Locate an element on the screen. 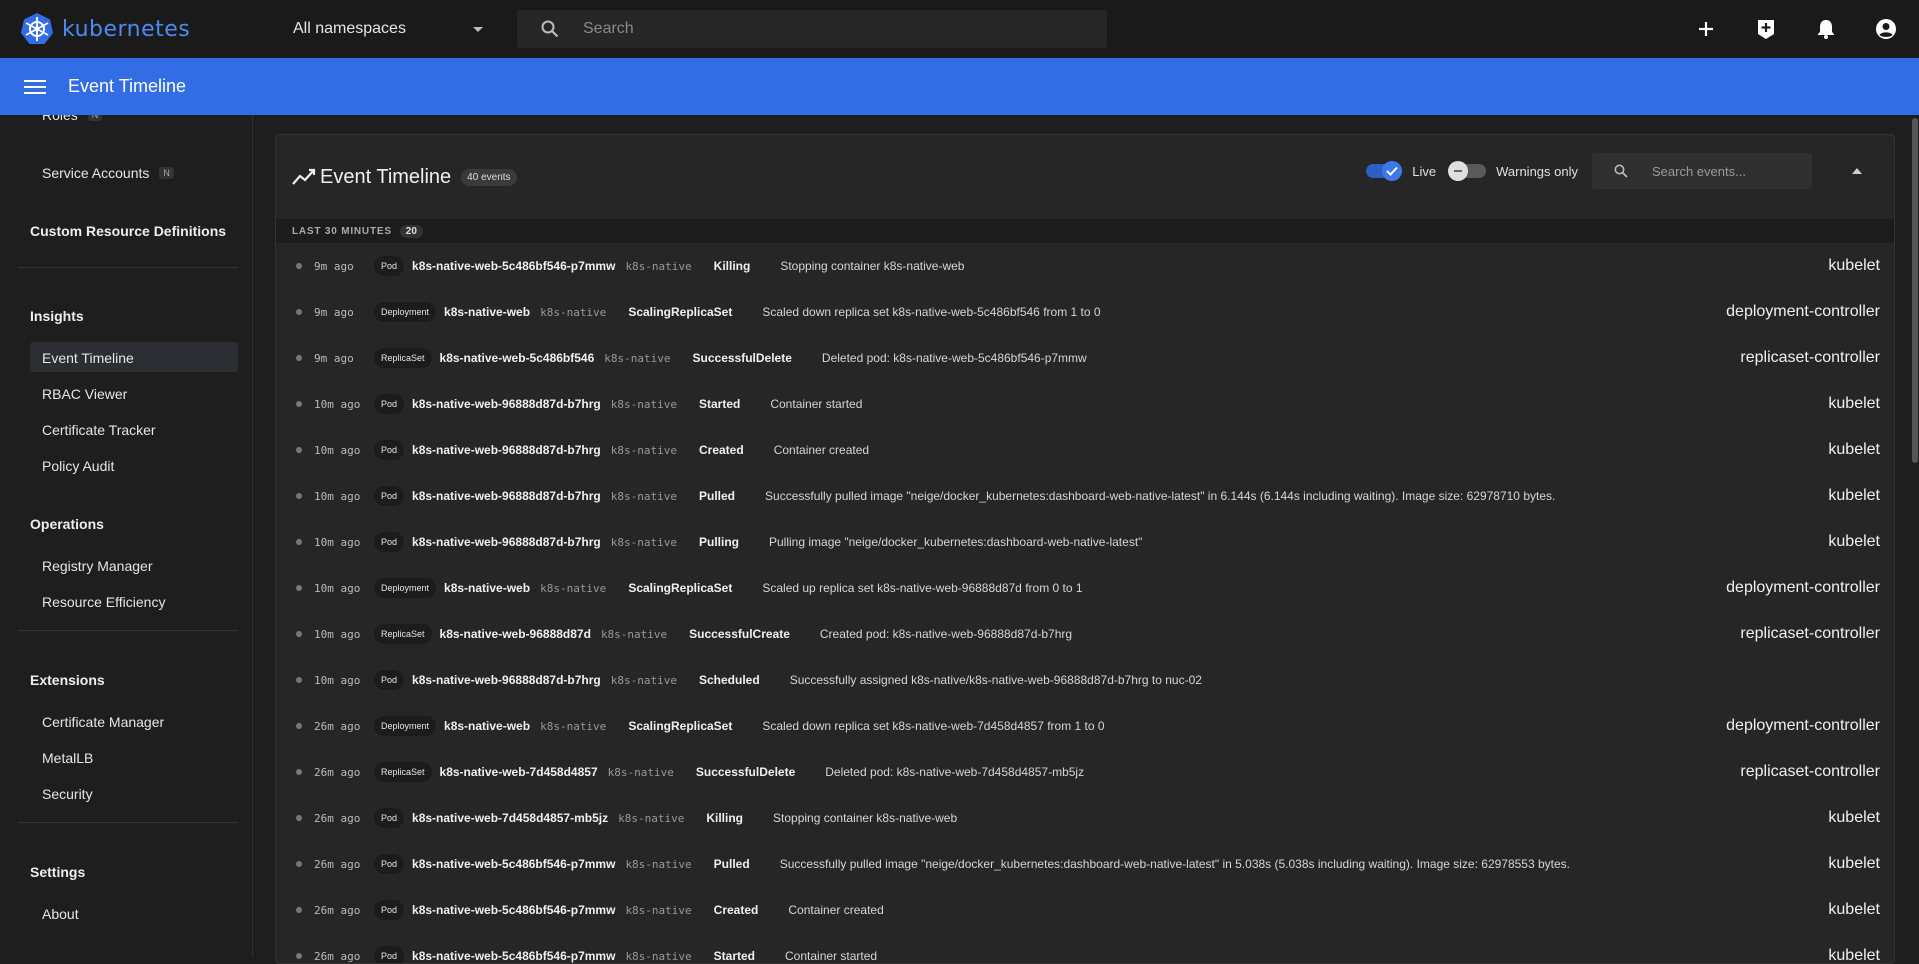 This screenshot has height=964, width=1919. sidebar-item-registry-manager: Registry Manager is located at coordinates (97, 566).